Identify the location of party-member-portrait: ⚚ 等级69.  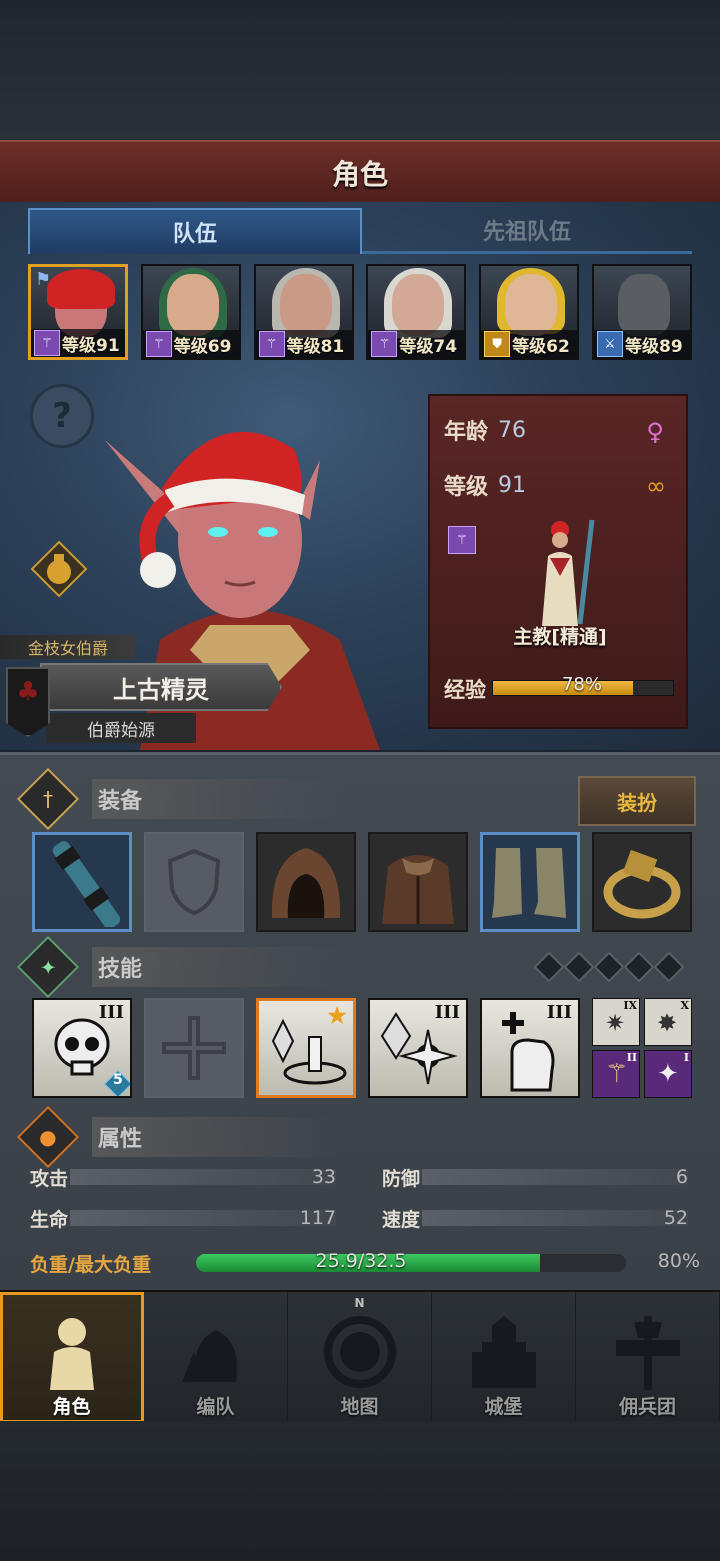
(190, 312).